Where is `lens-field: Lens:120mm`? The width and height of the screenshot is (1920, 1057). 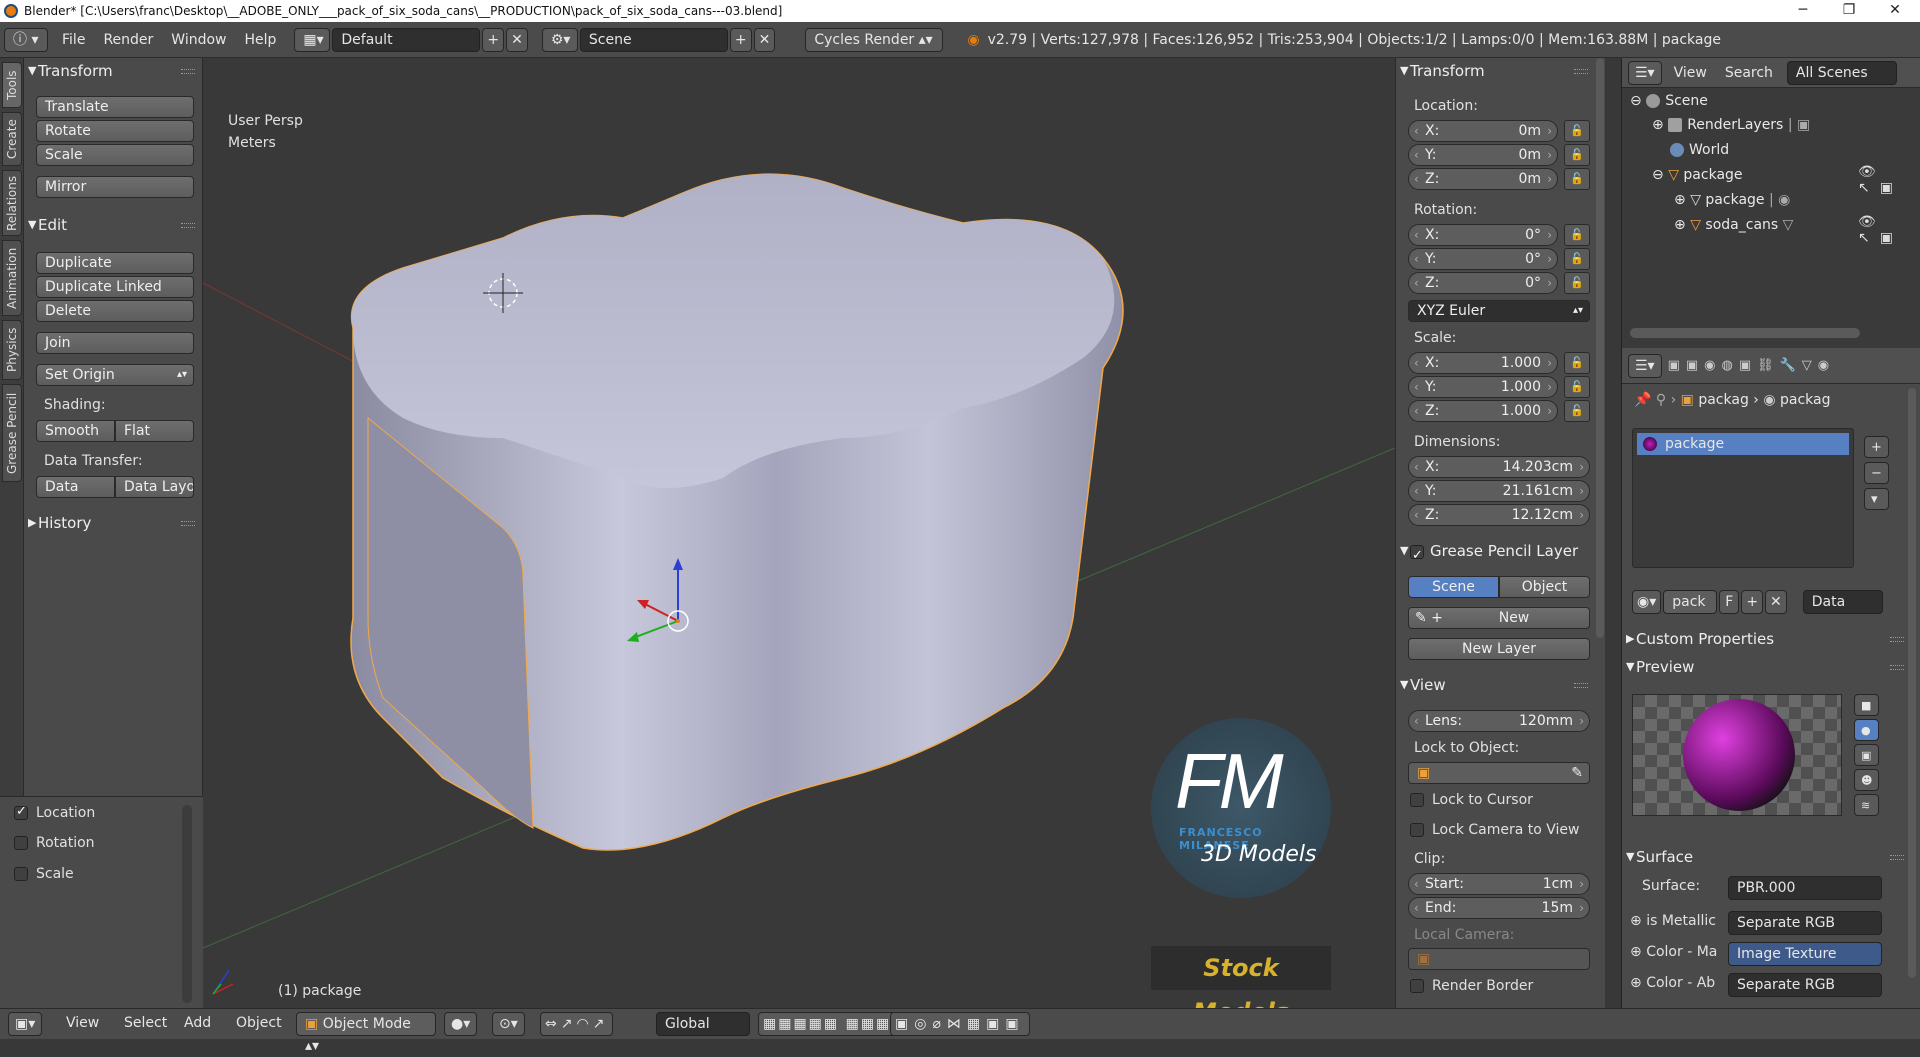 lens-field: Lens:120mm is located at coordinates (1499, 721).